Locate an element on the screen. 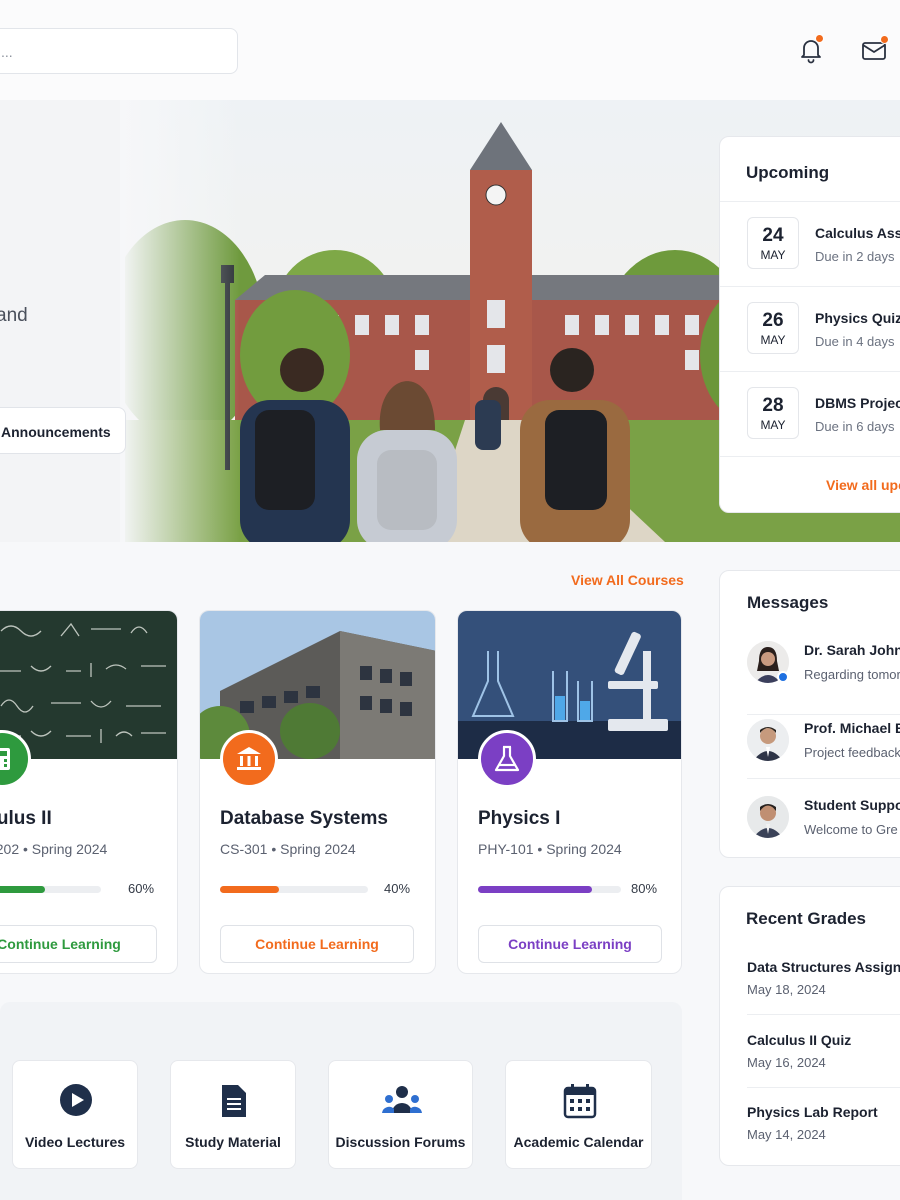 The image size is (900, 1200). messages-title: Messages is located at coordinates (788, 602).